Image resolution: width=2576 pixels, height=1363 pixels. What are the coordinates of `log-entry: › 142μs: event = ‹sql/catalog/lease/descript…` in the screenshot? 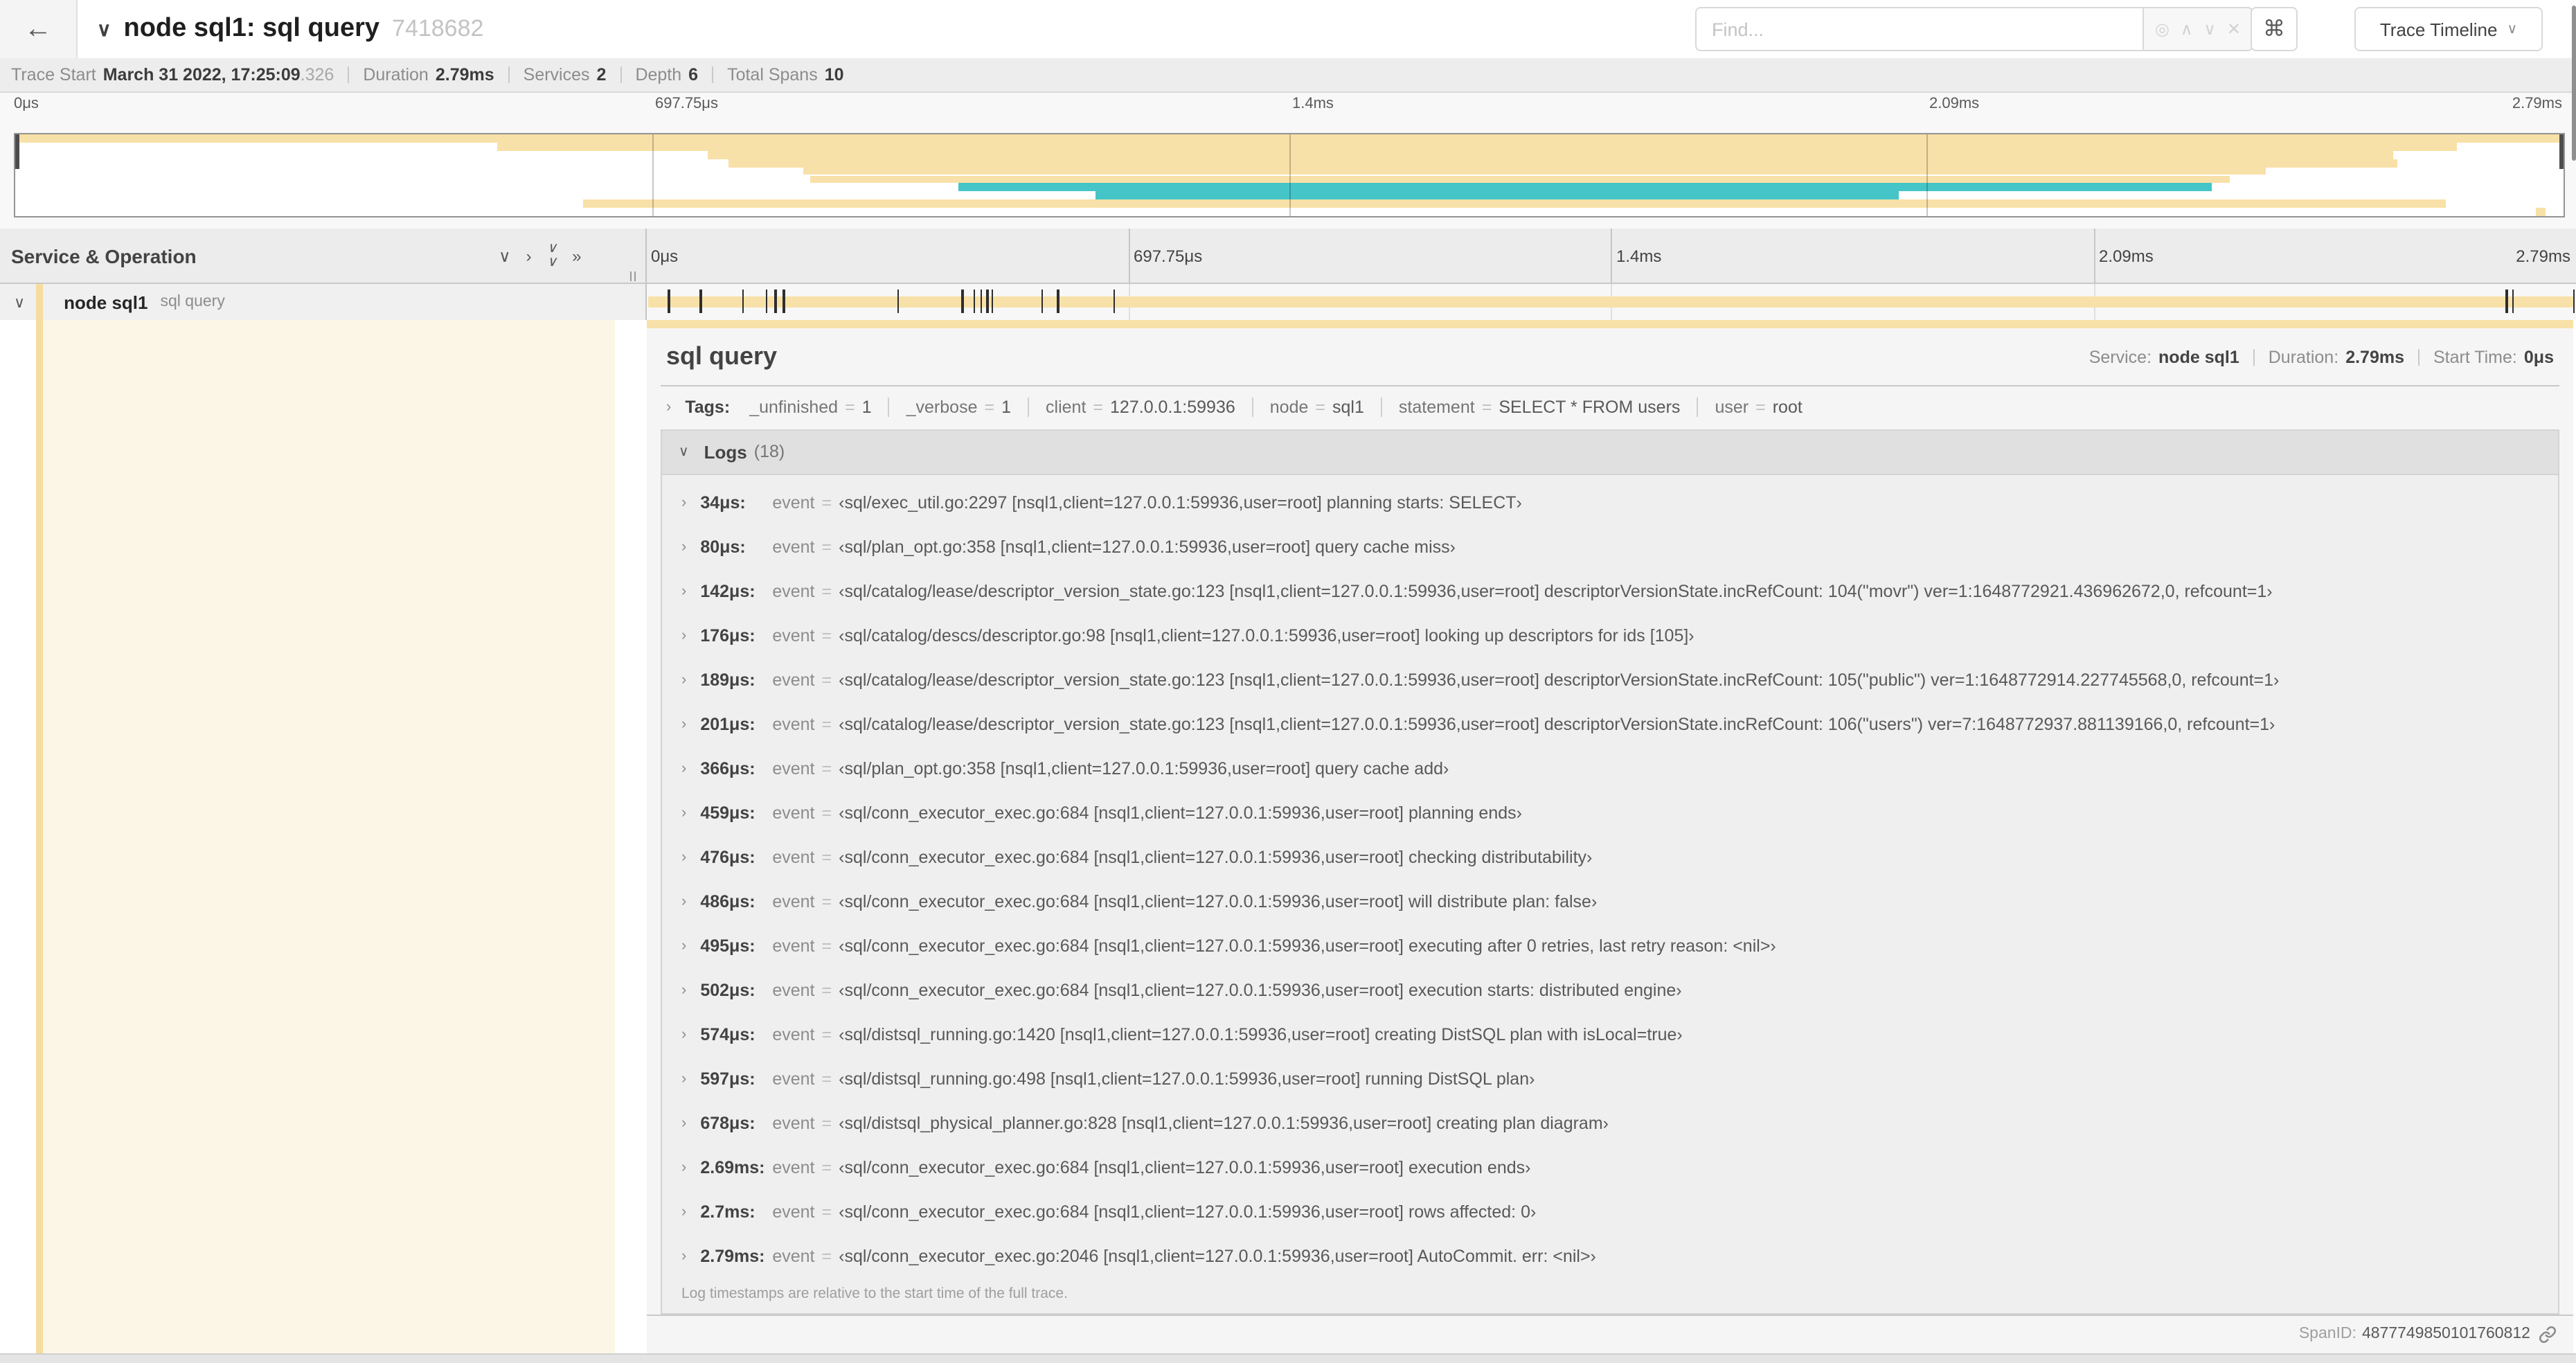 It's located at (1610, 591).